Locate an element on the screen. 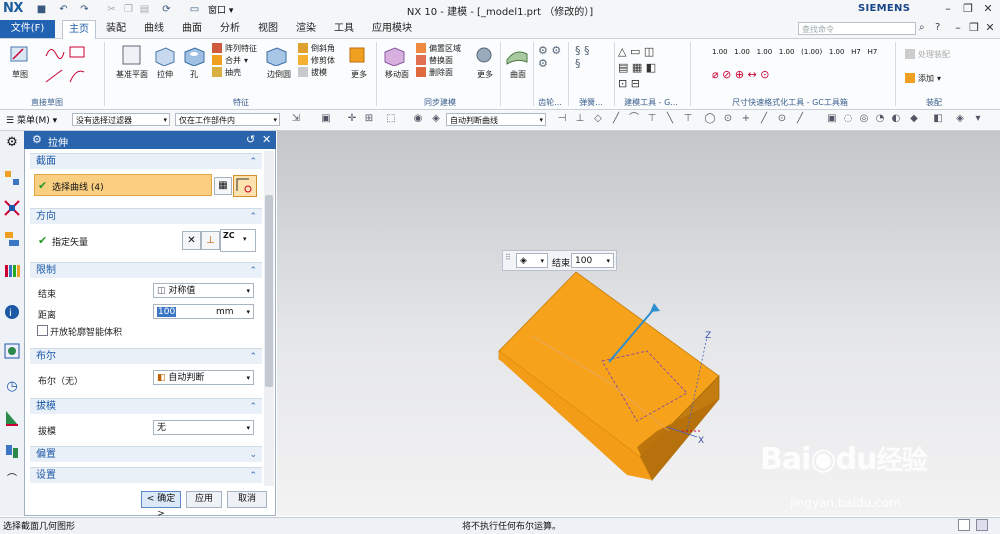 The width and height of the screenshot is (1000, 534). snap-on-curve-icon: ╱ is located at coordinates (764, 119).